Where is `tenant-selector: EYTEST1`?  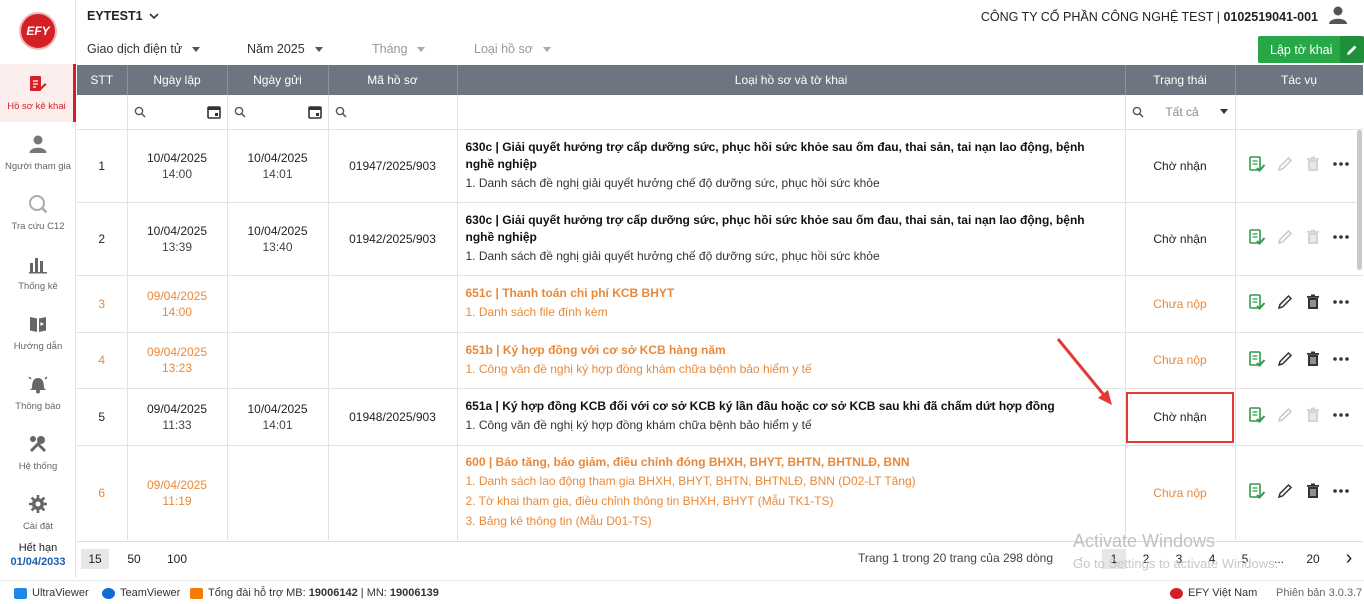 tenant-selector: EYTEST1 is located at coordinates (123, 16).